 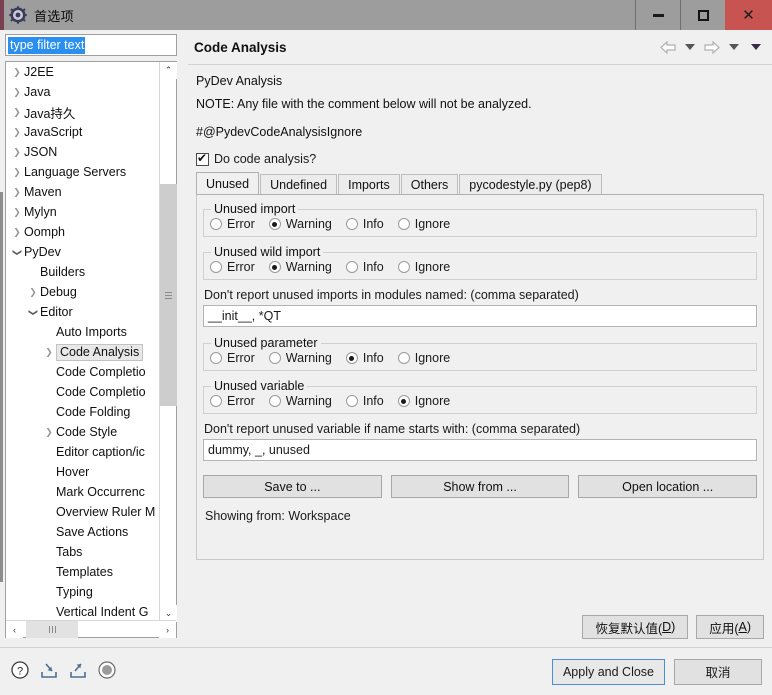 What do you see at coordinates (608, 671) in the screenshot?
I see `apply-and-close-button: Apply and Close` at bounding box center [608, 671].